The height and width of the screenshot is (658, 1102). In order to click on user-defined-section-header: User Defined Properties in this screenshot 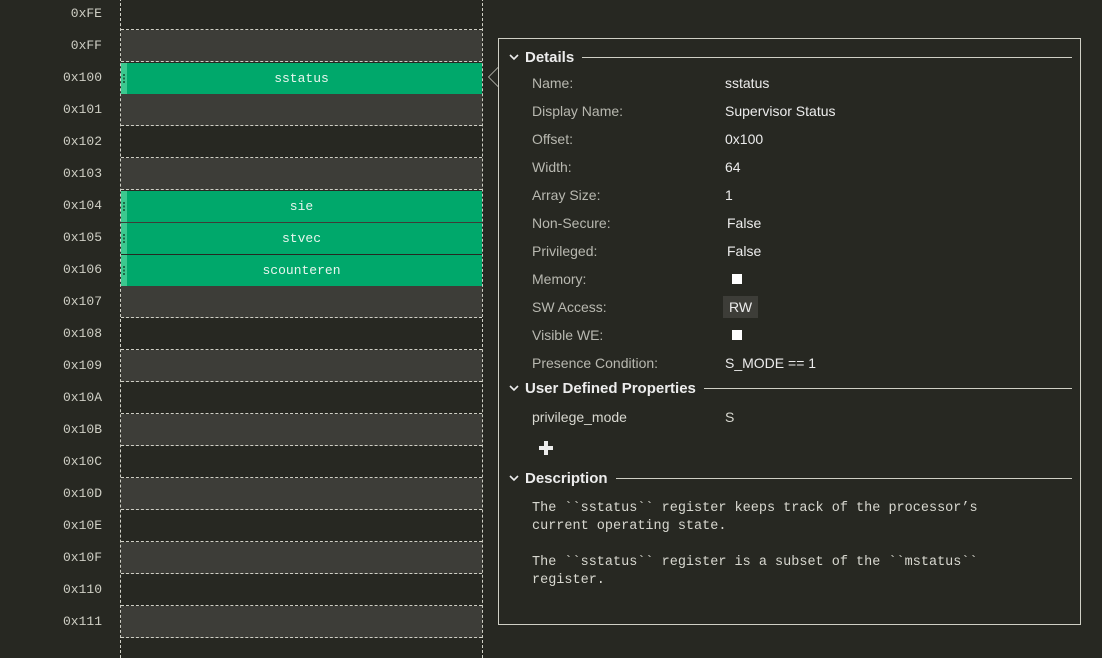, I will do `click(789, 388)`.